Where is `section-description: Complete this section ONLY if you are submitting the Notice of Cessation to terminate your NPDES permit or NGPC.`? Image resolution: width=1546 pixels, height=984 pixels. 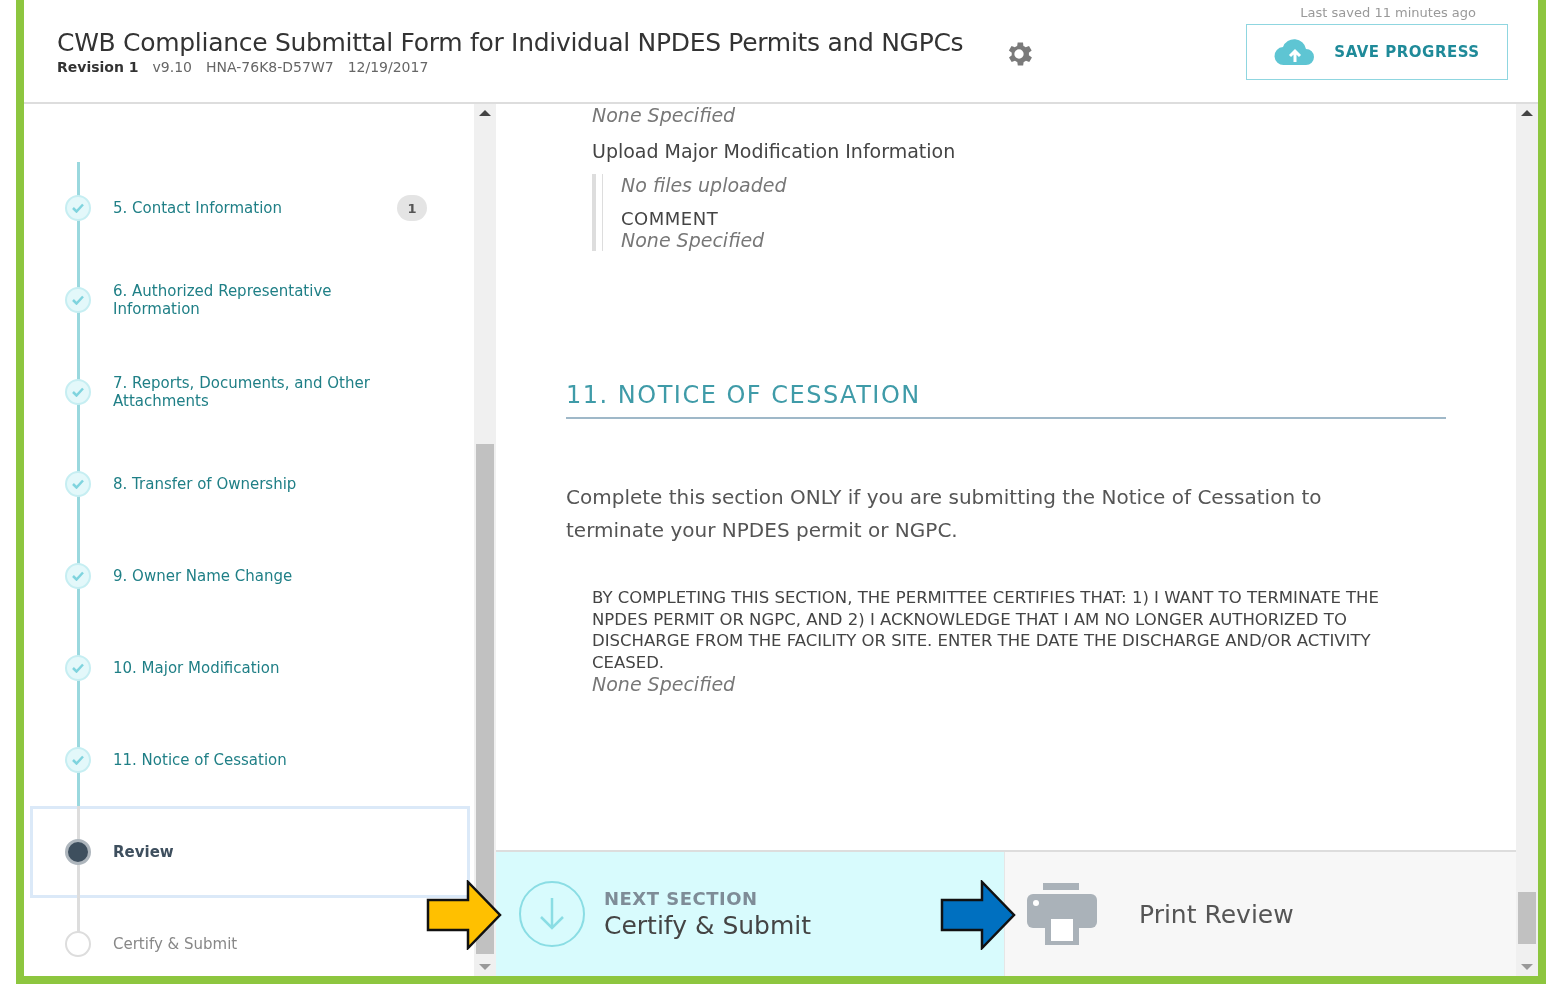 section-description: Complete this section ONLY if you are submitting the Notice of Cessation to terminate your NPDES permit or NGPC. is located at coordinates (944, 514).